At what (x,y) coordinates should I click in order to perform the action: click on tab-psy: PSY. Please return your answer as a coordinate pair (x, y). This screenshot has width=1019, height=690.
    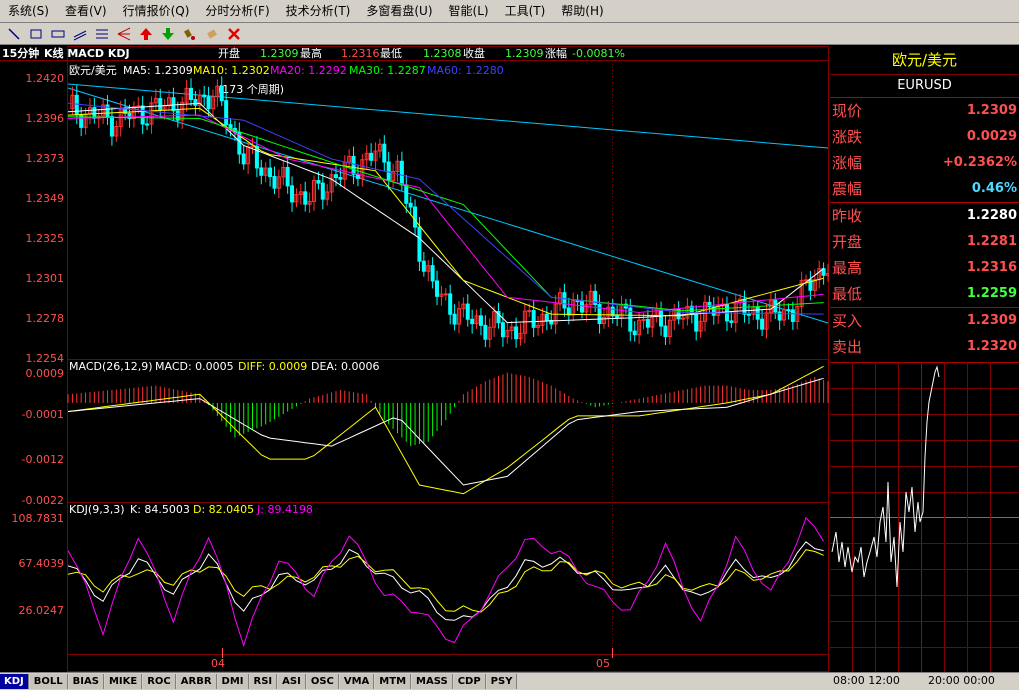
    Looking at the image, I should click on (502, 681).